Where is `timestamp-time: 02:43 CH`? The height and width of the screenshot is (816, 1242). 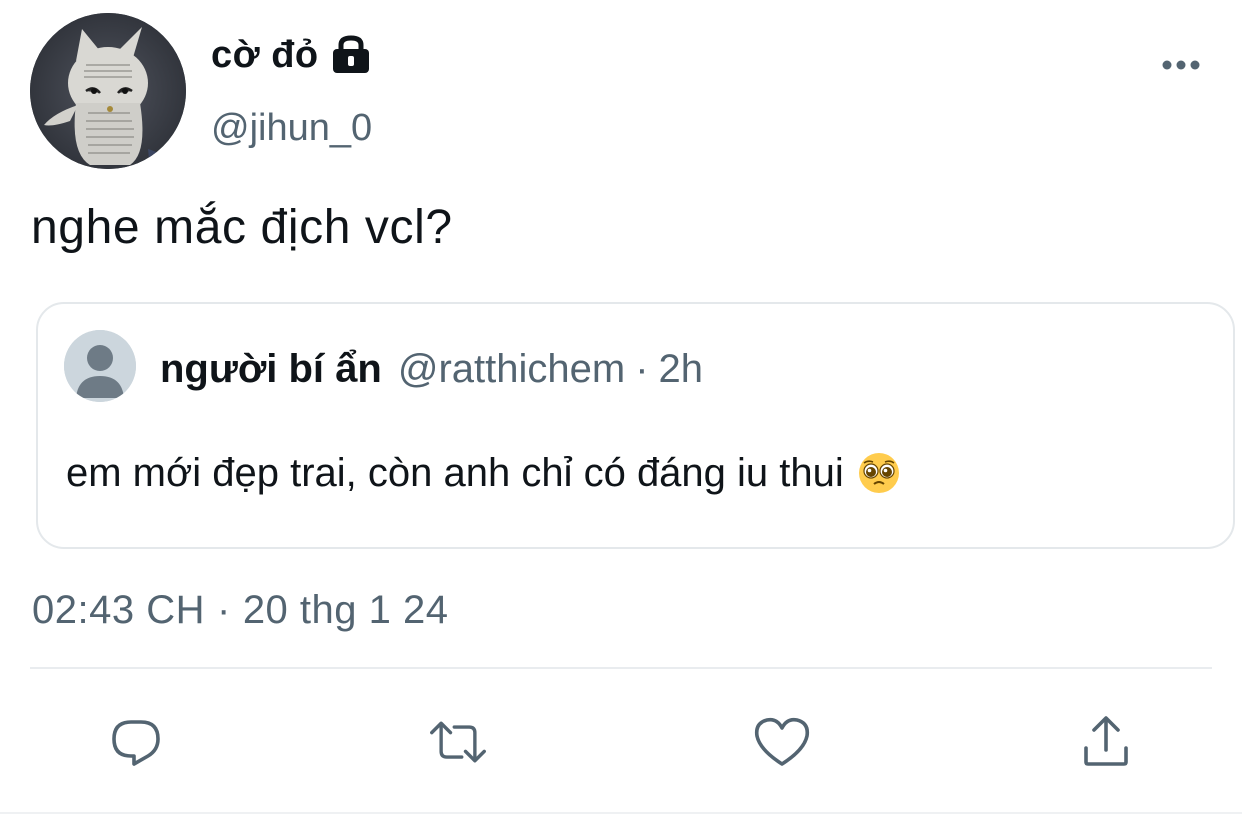 timestamp-time: 02:43 CH is located at coordinates (118, 610).